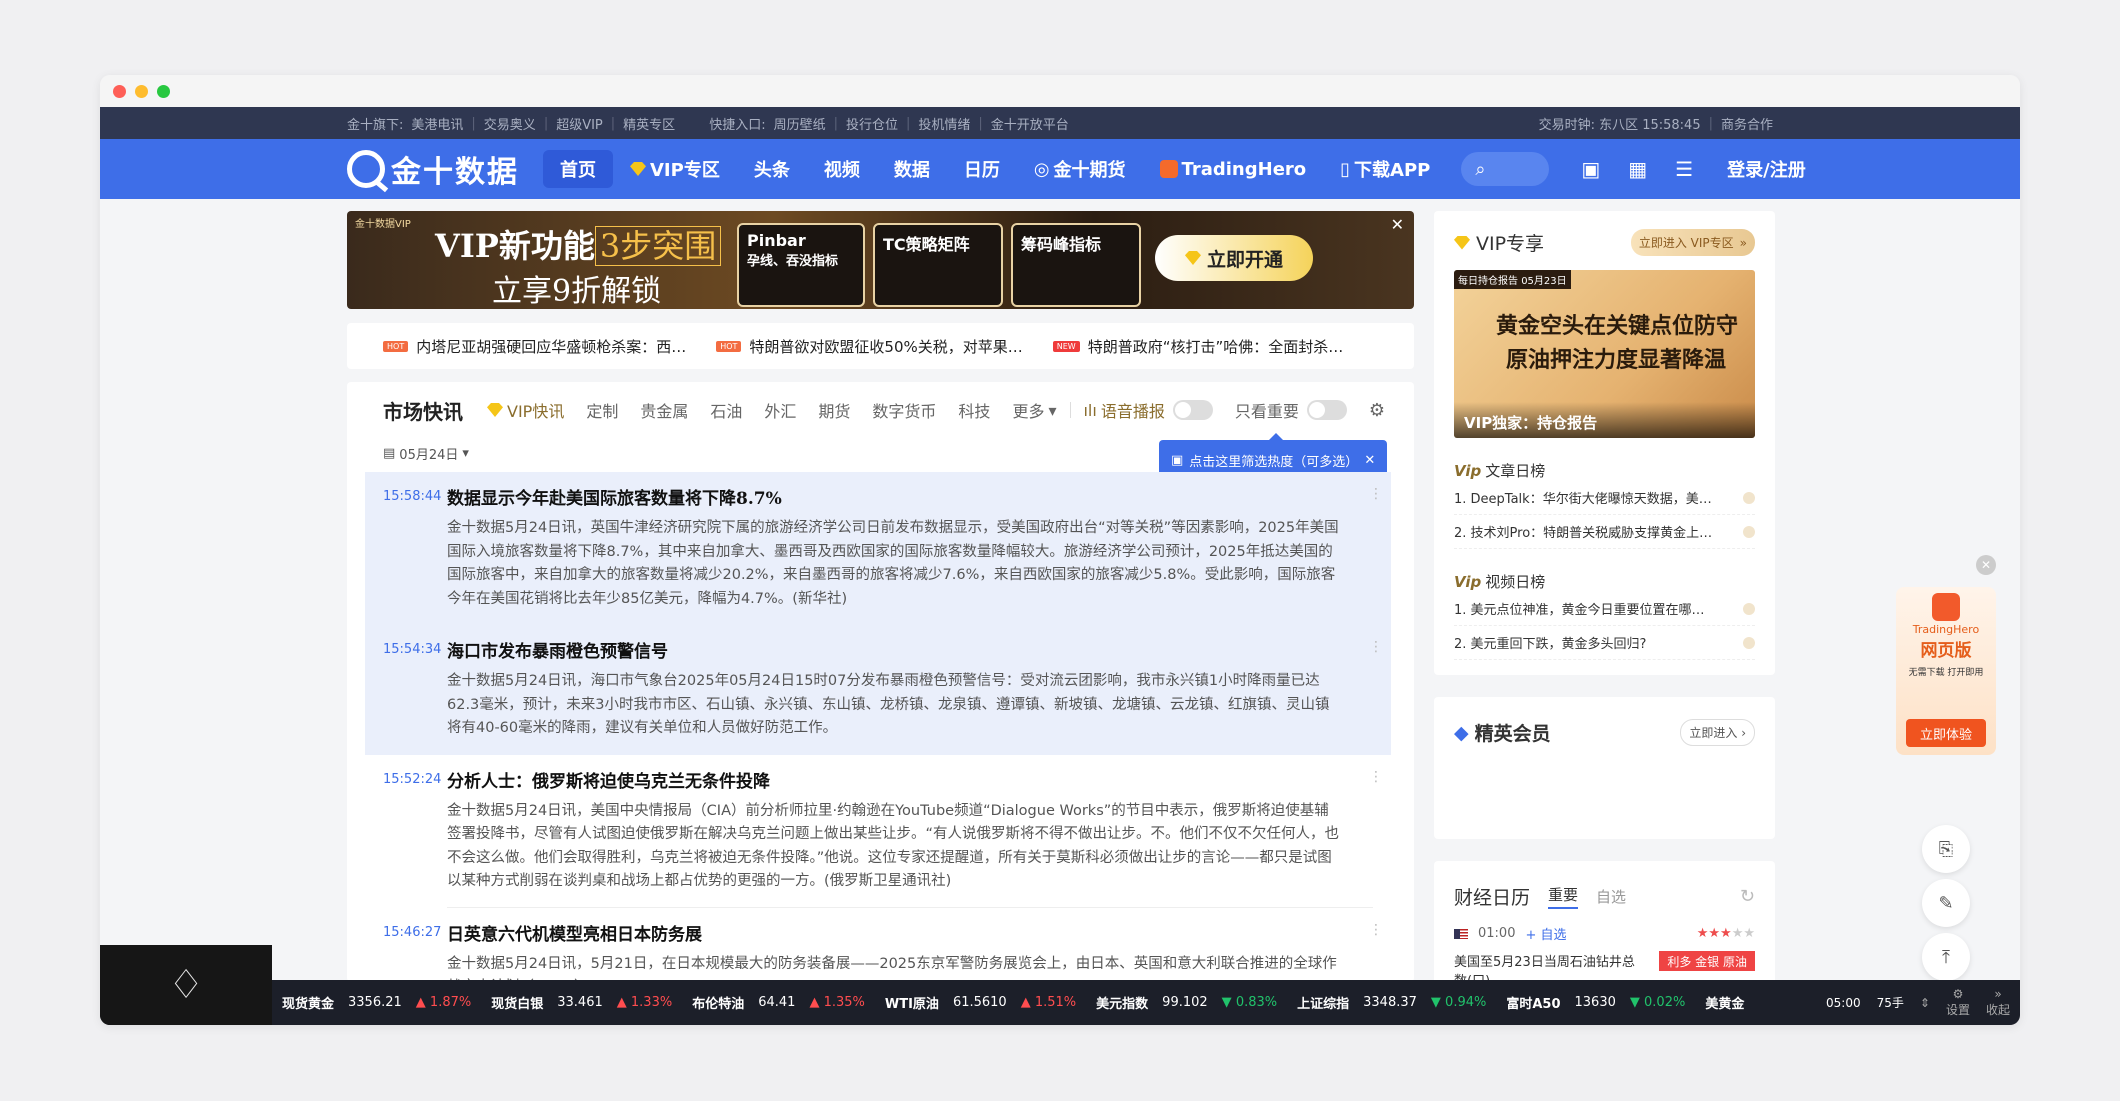 The width and height of the screenshot is (2120, 1101). Describe the element at coordinates (944, 123) in the screenshot. I see `topbar-link: 投机情绪` at that location.